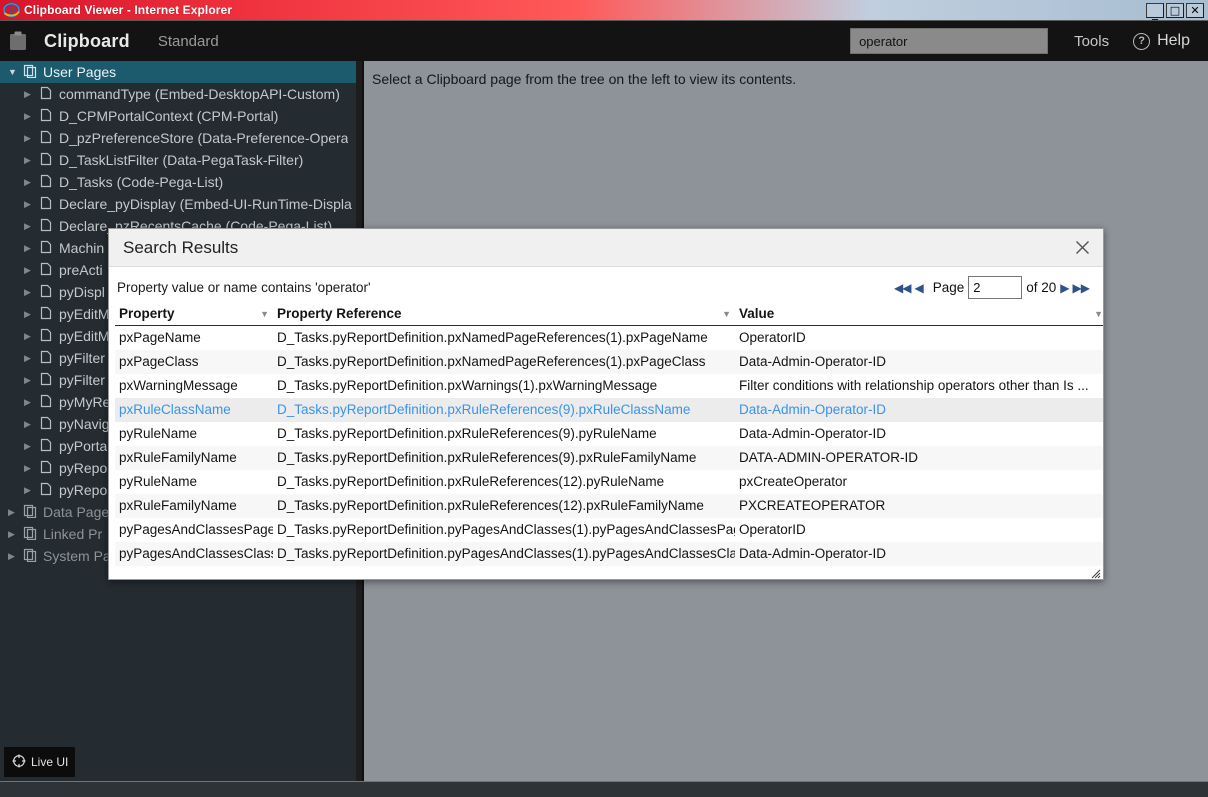  What do you see at coordinates (1091, 41) in the screenshot?
I see `tools-menu: Tools` at bounding box center [1091, 41].